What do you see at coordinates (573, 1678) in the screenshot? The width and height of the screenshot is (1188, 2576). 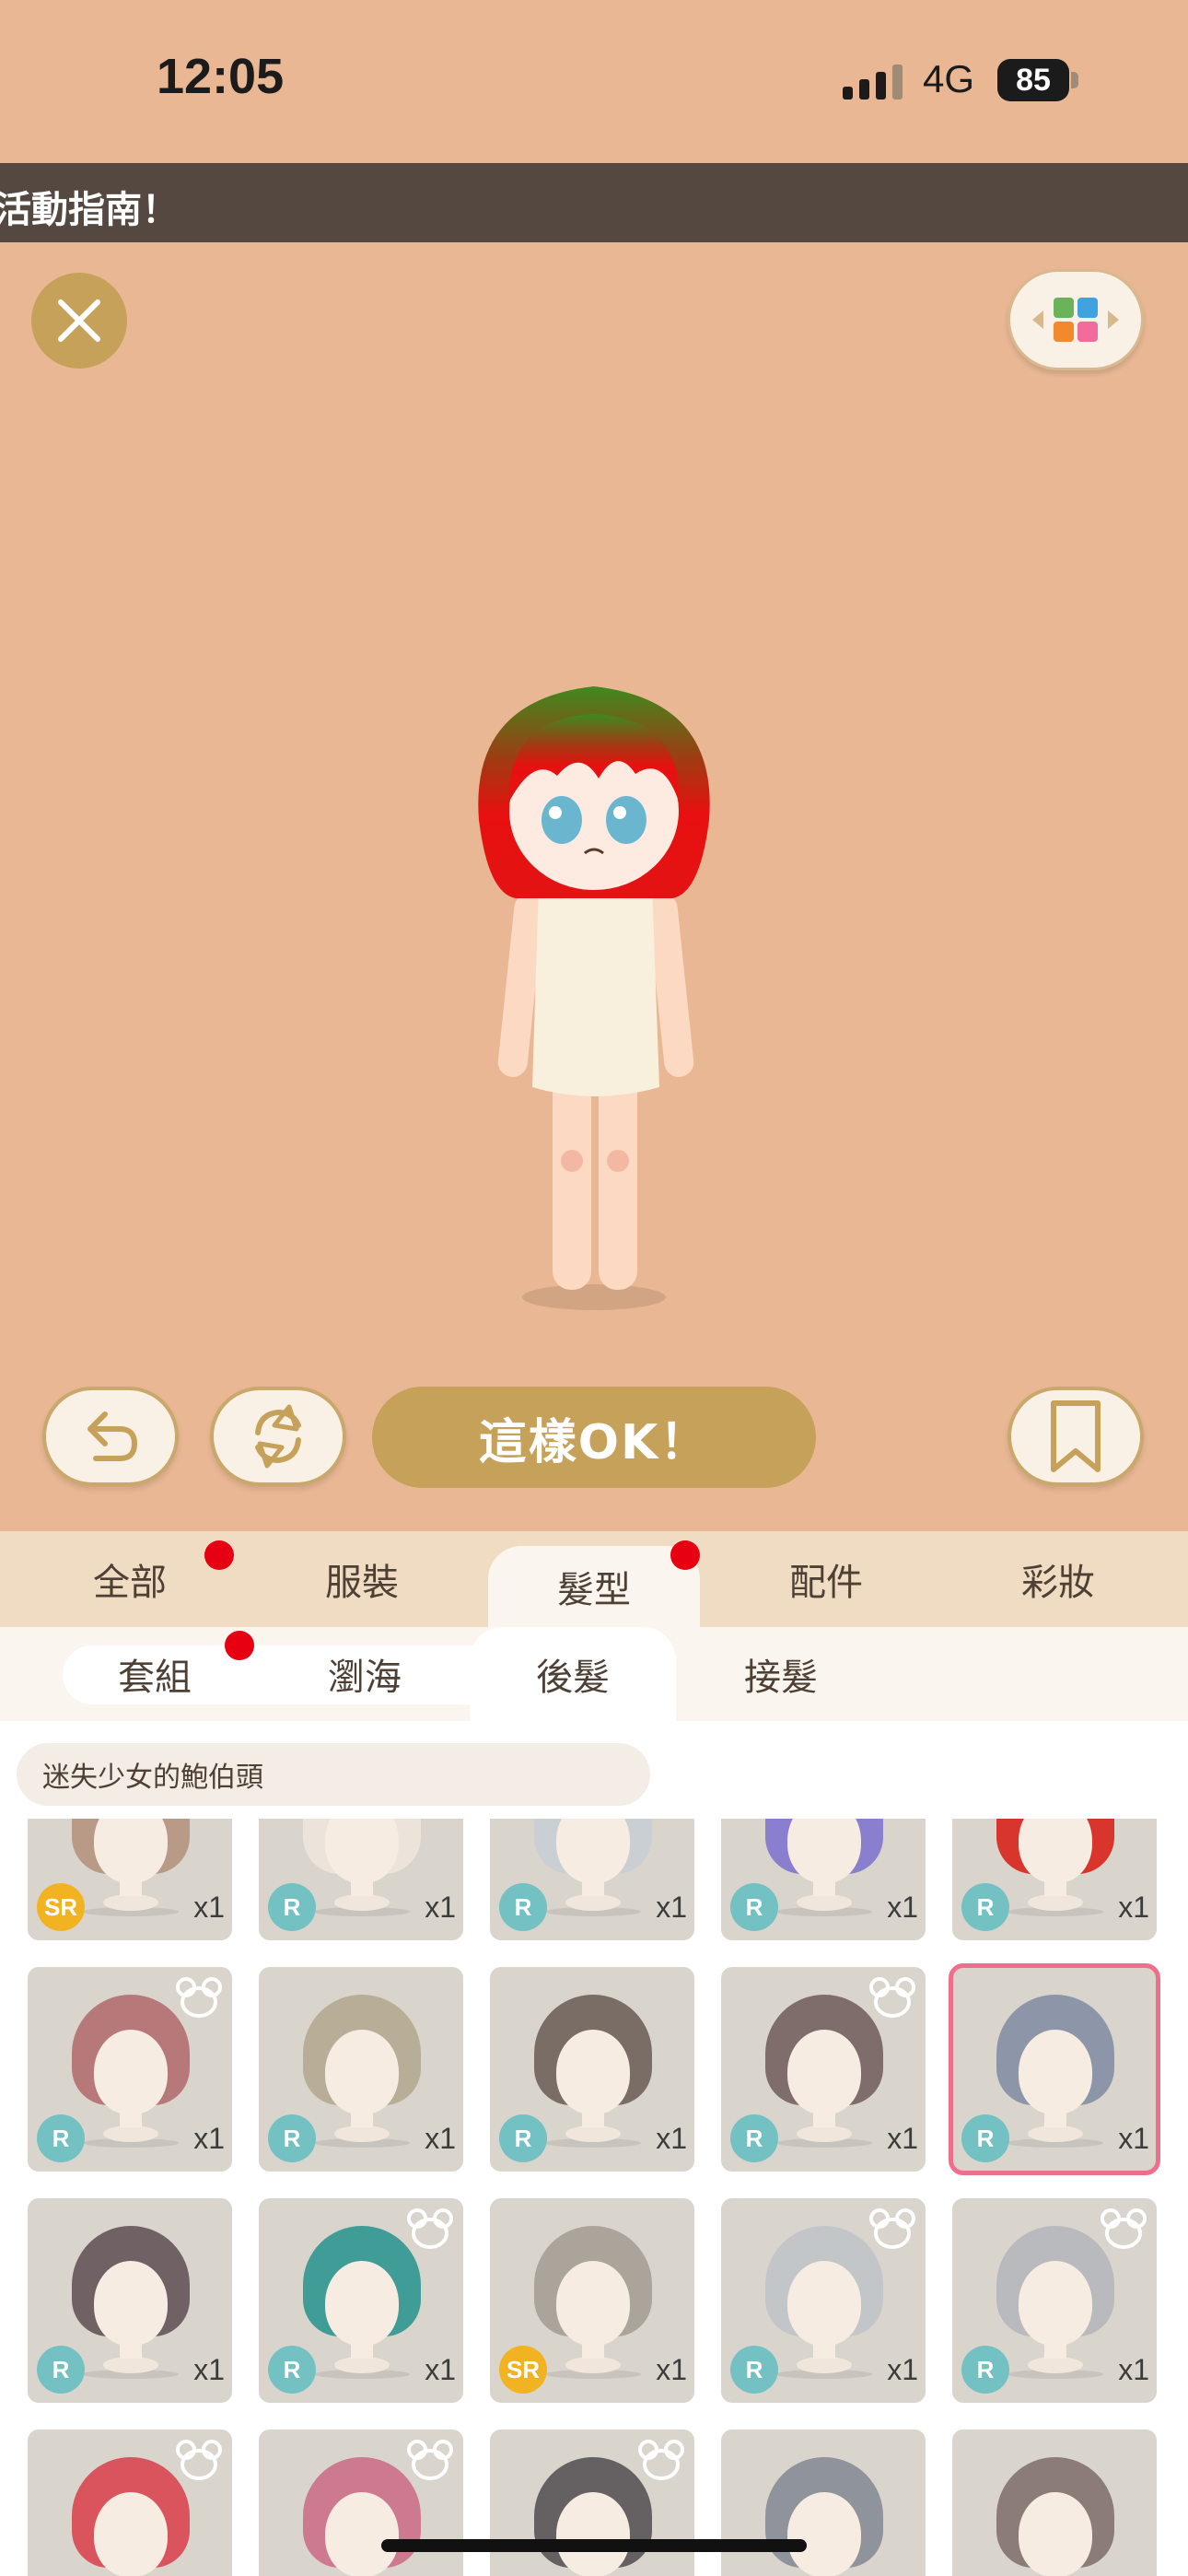 I see `subtab-back-hair-label: 後髮` at bounding box center [573, 1678].